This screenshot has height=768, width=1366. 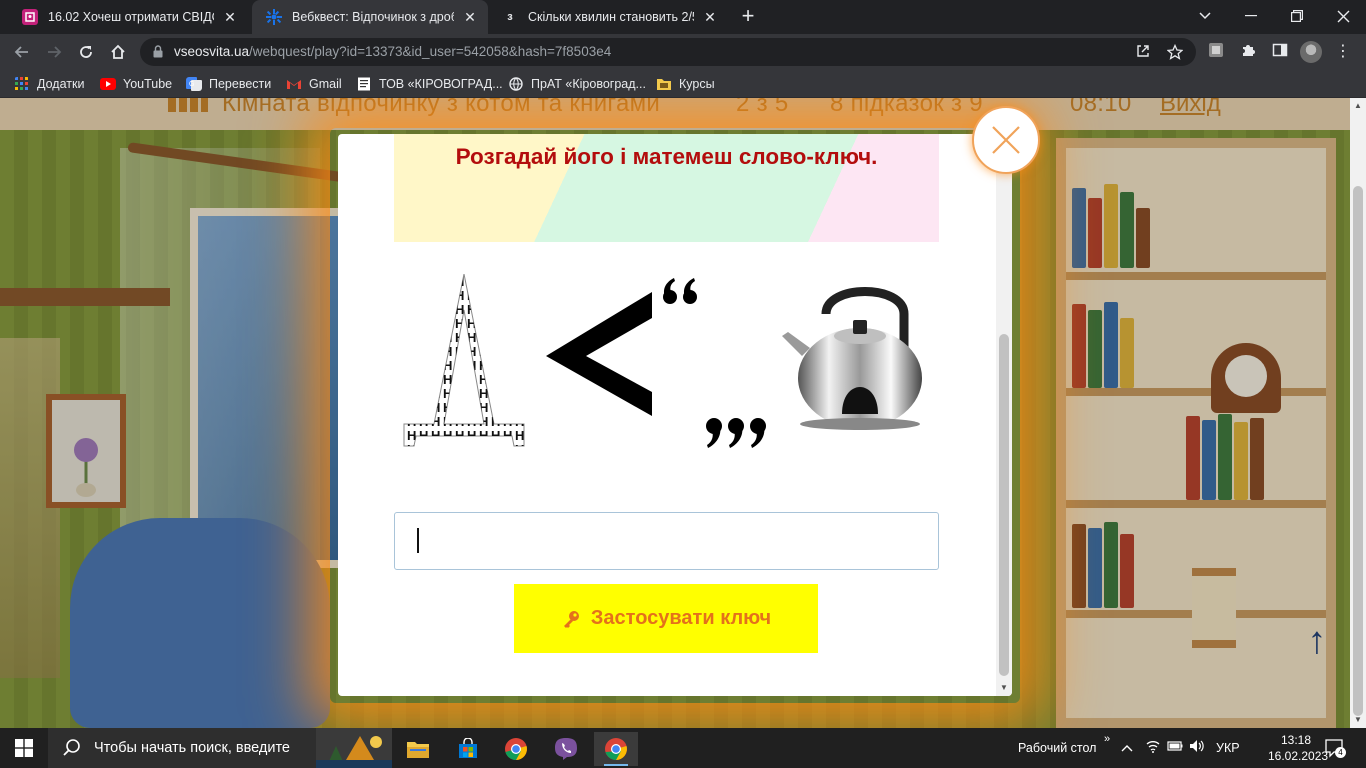 What do you see at coordinates (1297, 16) in the screenshot?
I see `restore-button` at bounding box center [1297, 16].